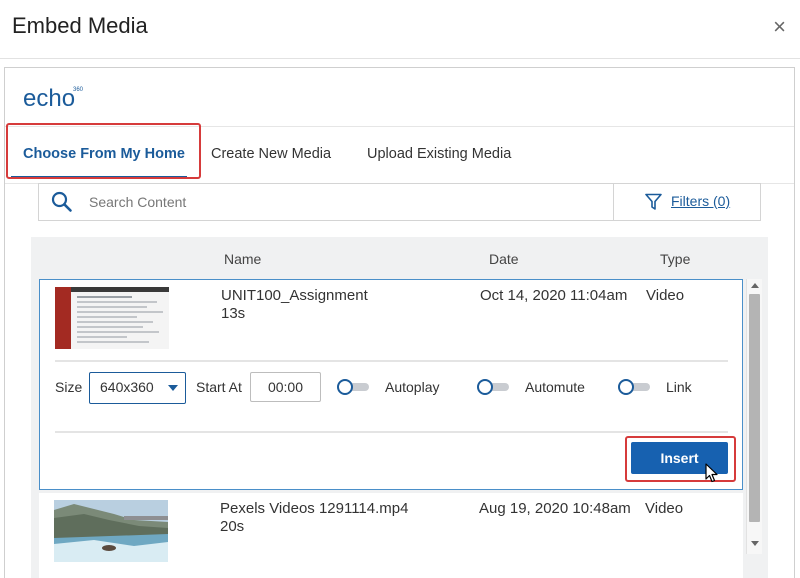 This screenshot has height=578, width=800. I want to click on brand-bar: echo 360, so click(399, 97).